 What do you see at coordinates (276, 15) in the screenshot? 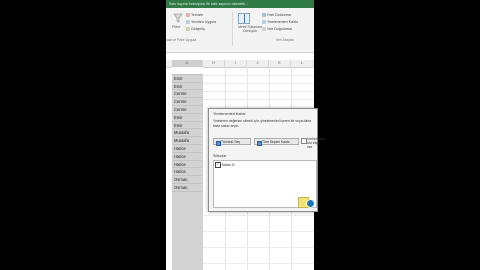
I see `flash-fill-button: Hızlı Doldurma` at bounding box center [276, 15].